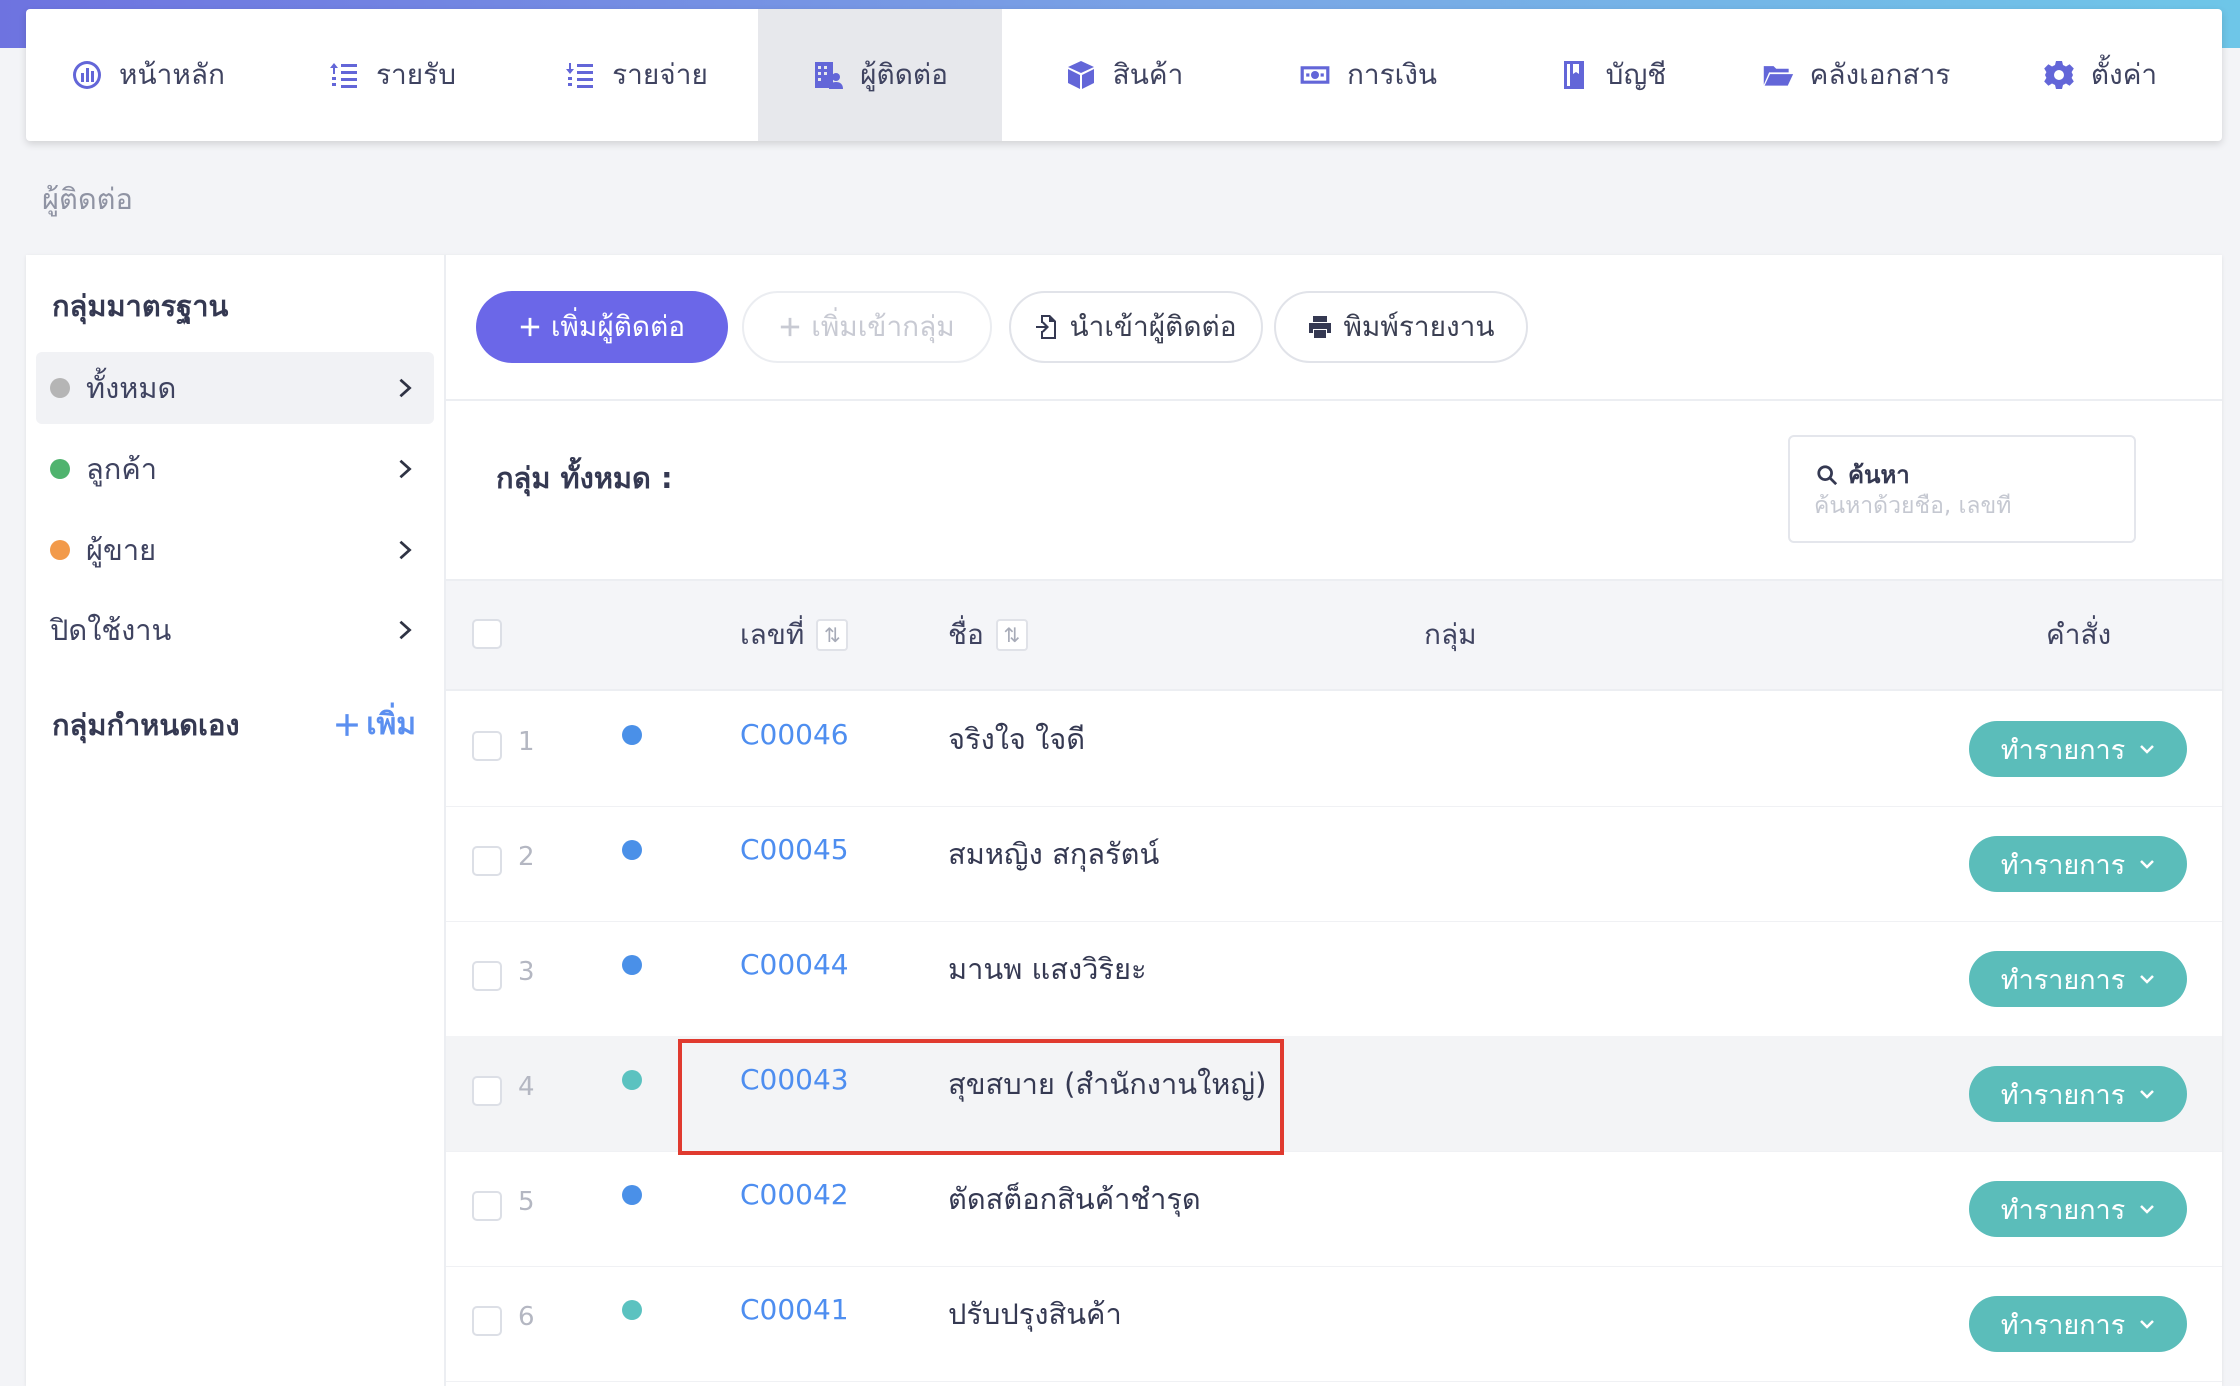 The height and width of the screenshot is (1386, 2240). What do you see at coordinates (111, 630) in the screenshot?
I see `sidebar-item-label: ปิดใช้งาน` at bounding box center [111, 630].